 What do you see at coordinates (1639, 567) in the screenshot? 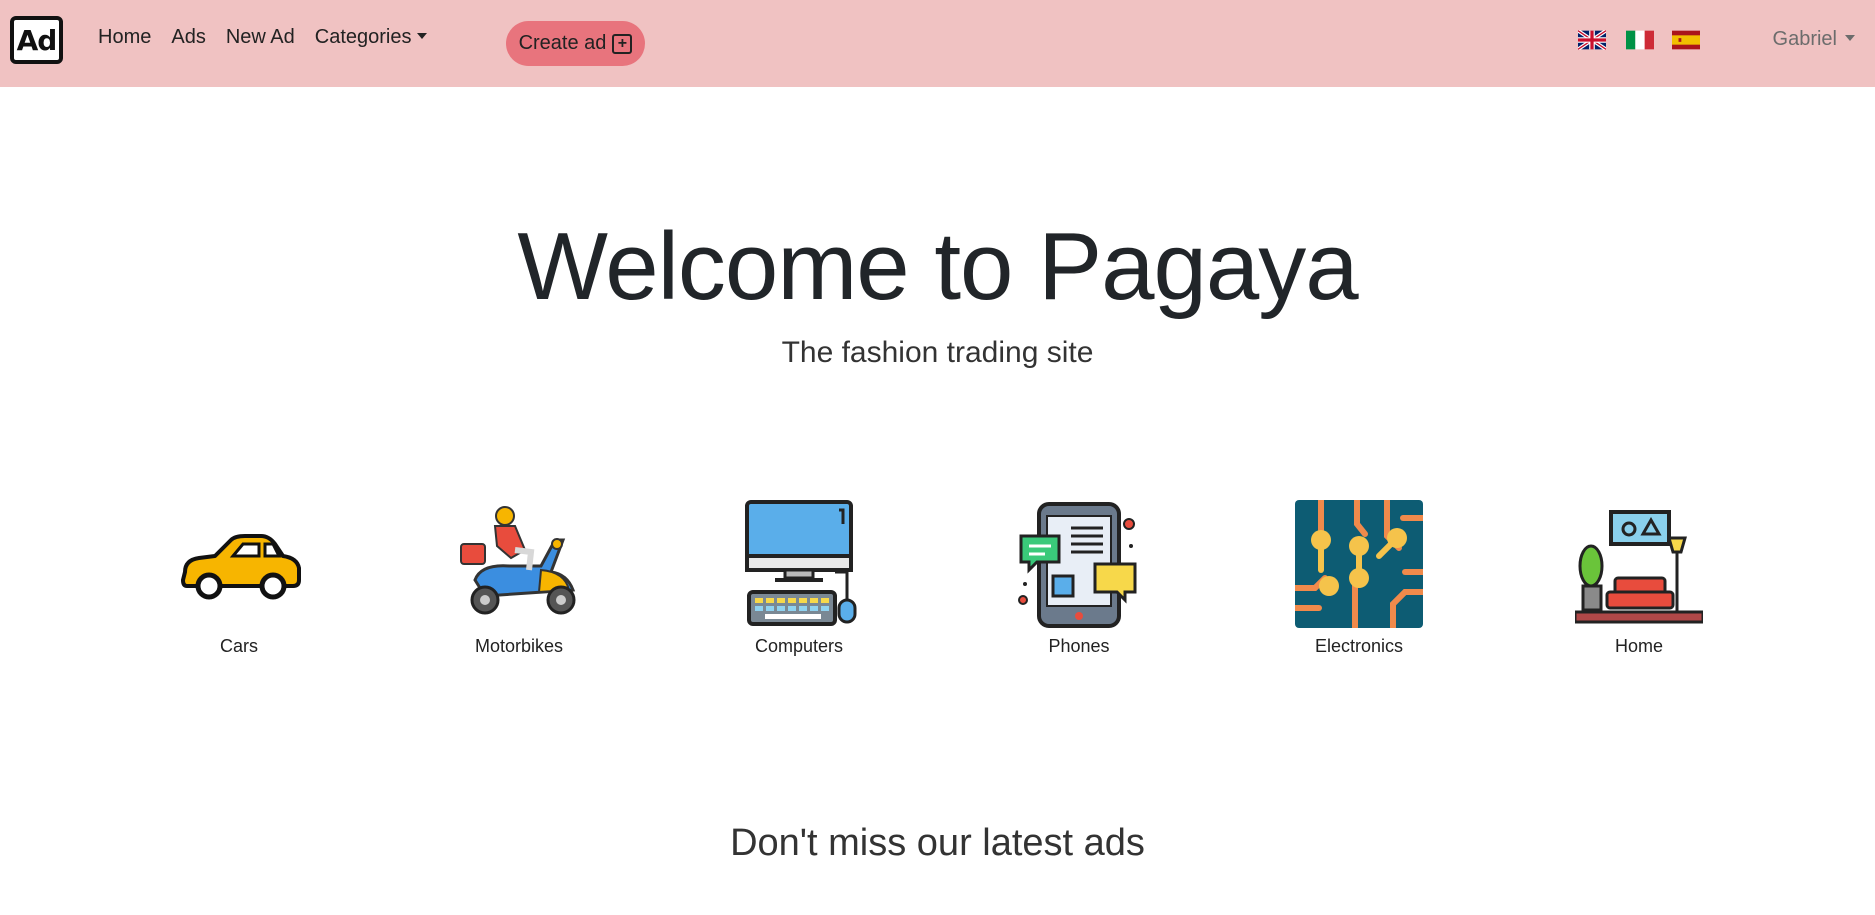
I see `living-room-icon` at bounding box center [1639, 567].